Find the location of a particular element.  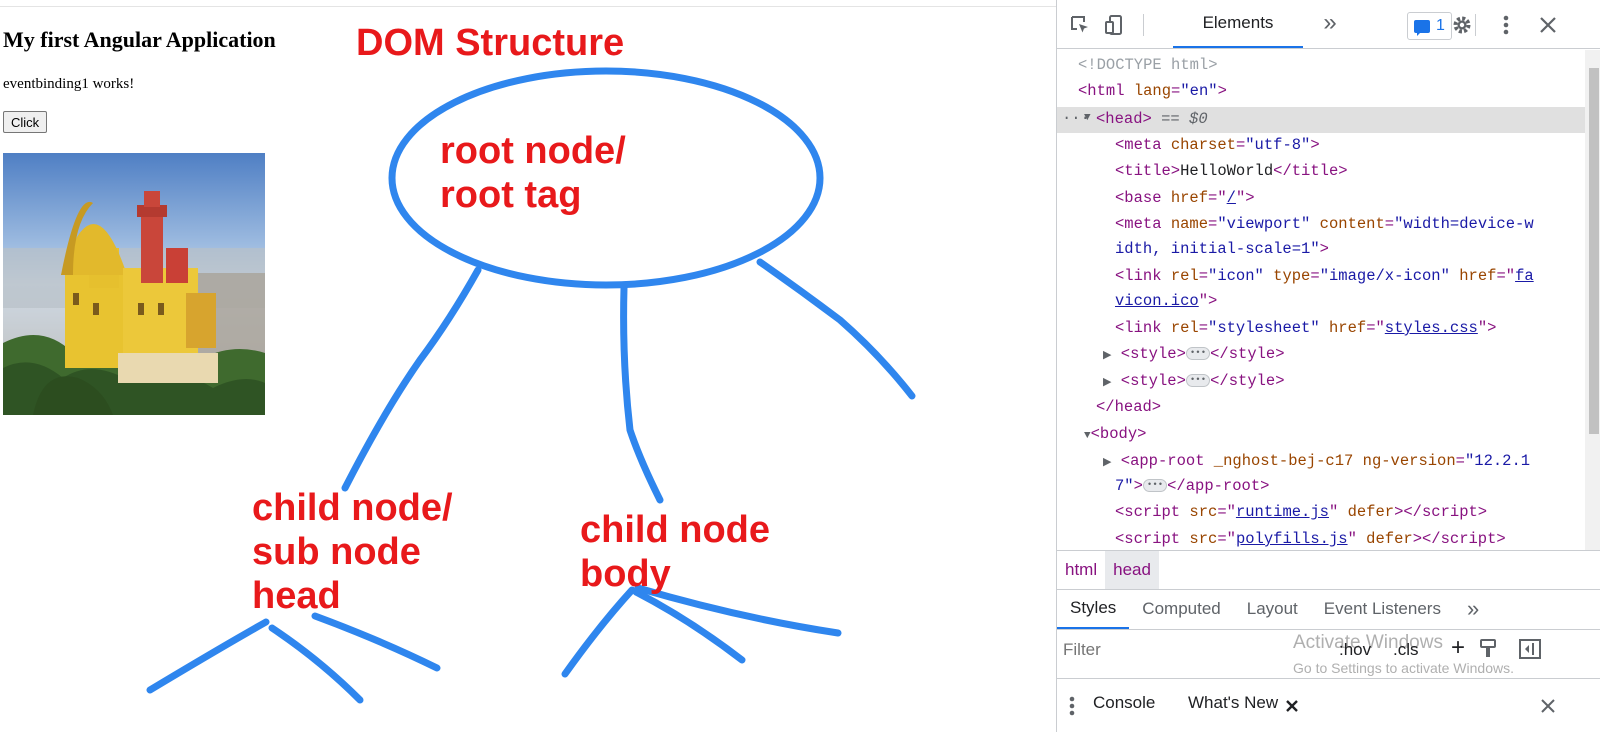

class-toggle: .cls is located at coordinates (1406, 650).